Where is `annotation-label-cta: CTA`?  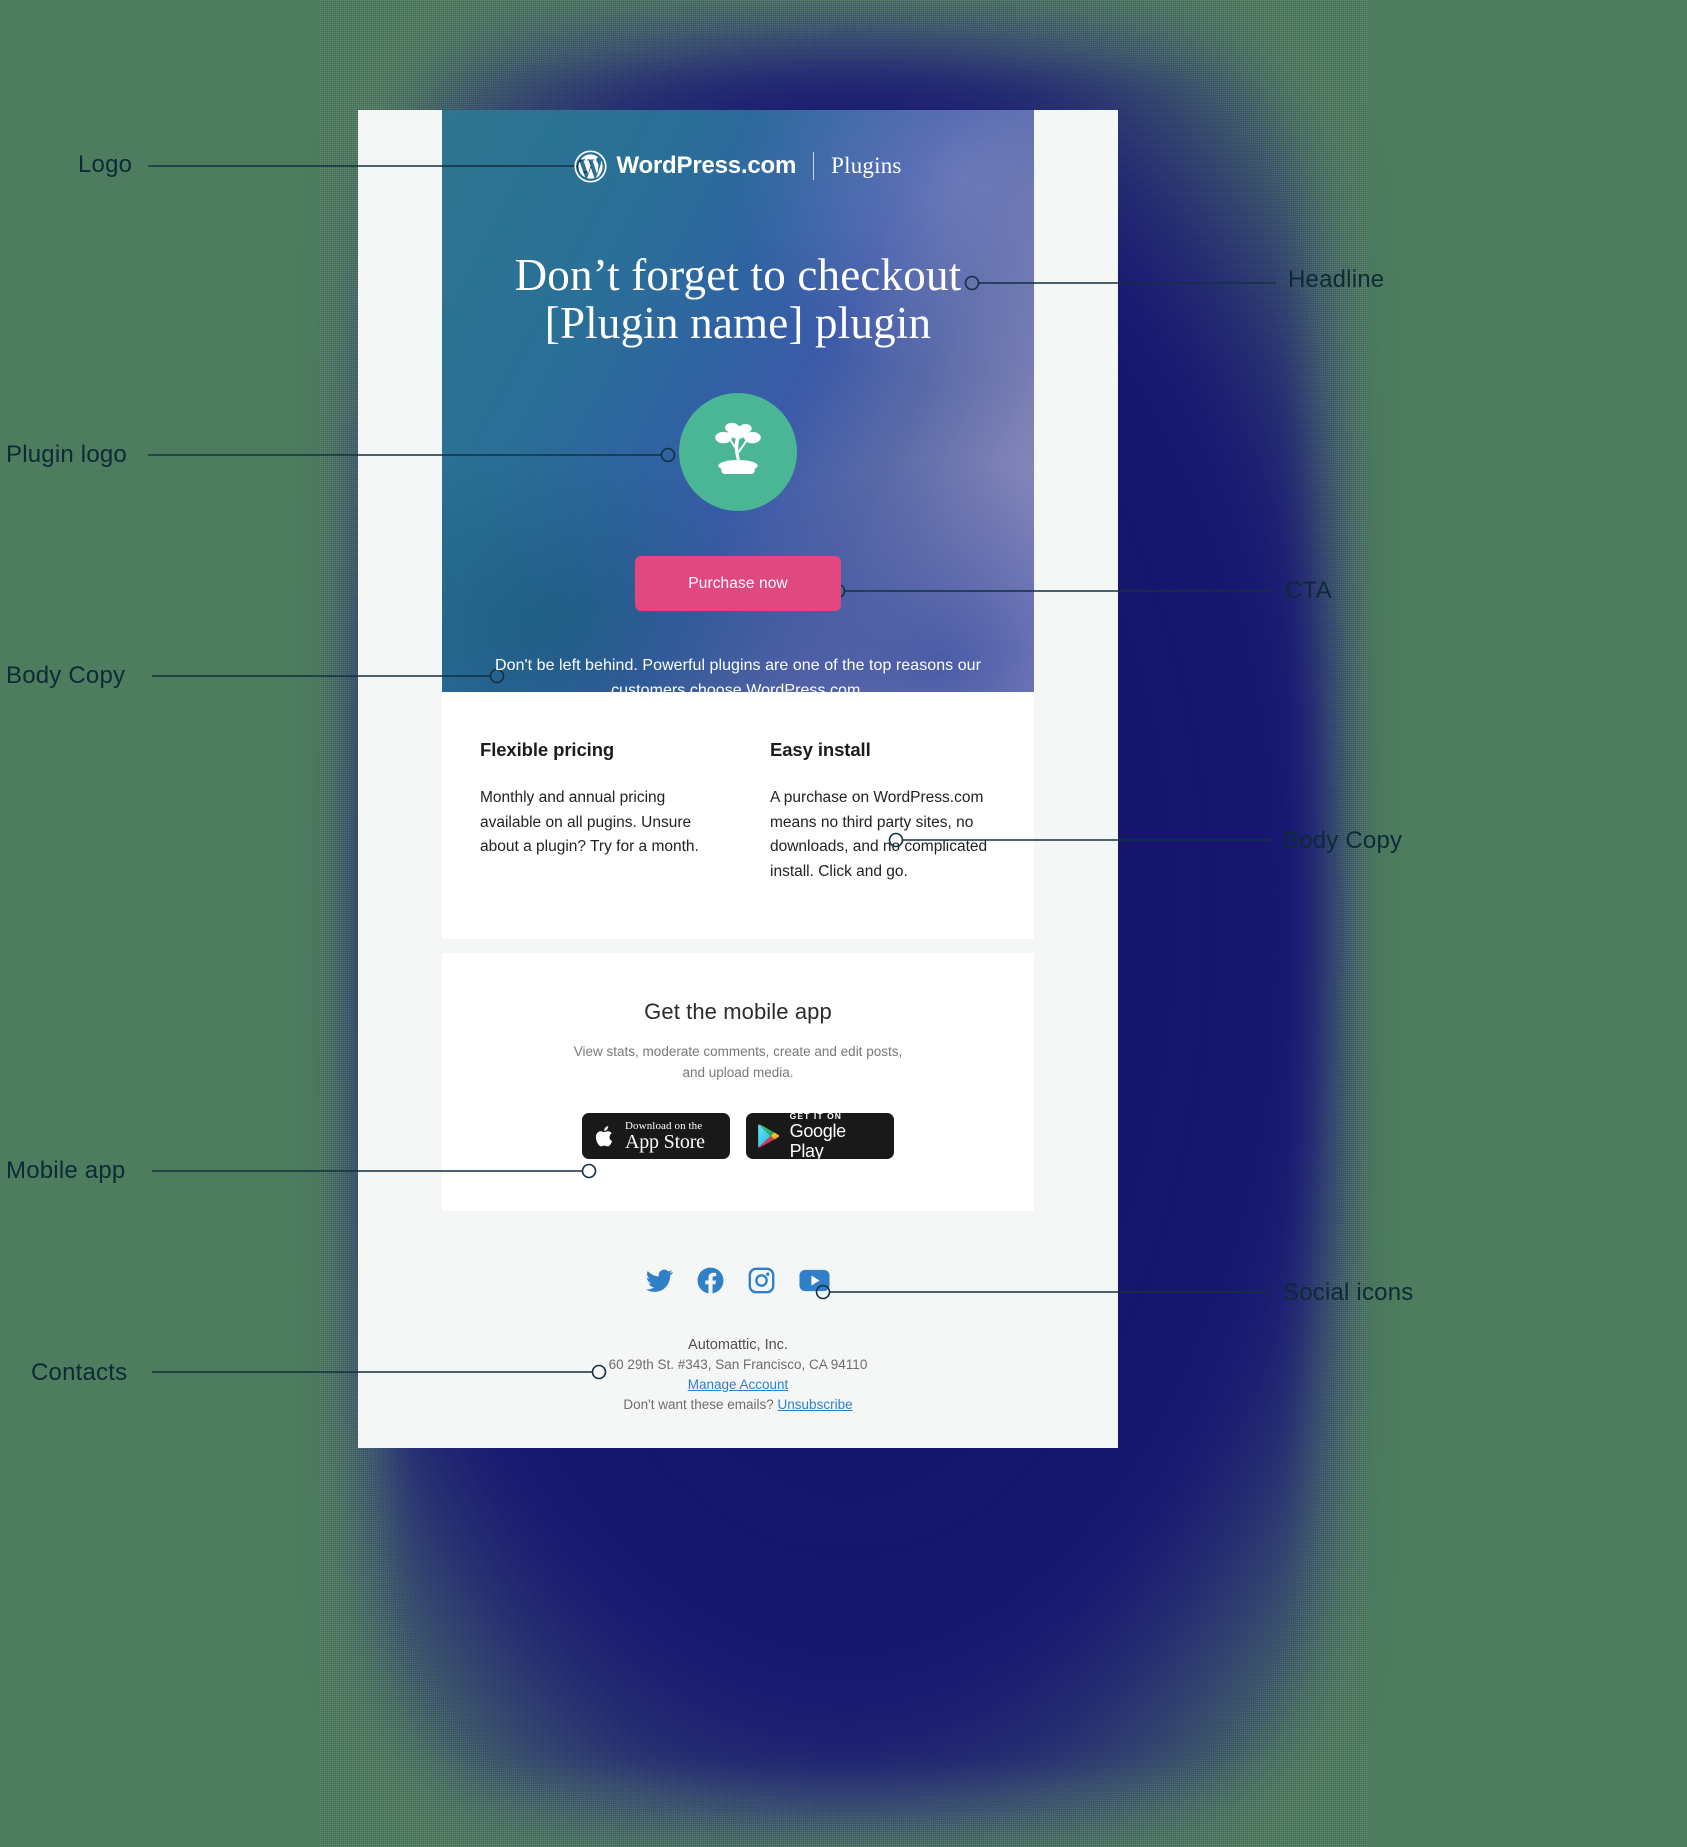 annotation-label-cta: CTA is located at coordinates (1308, 590).